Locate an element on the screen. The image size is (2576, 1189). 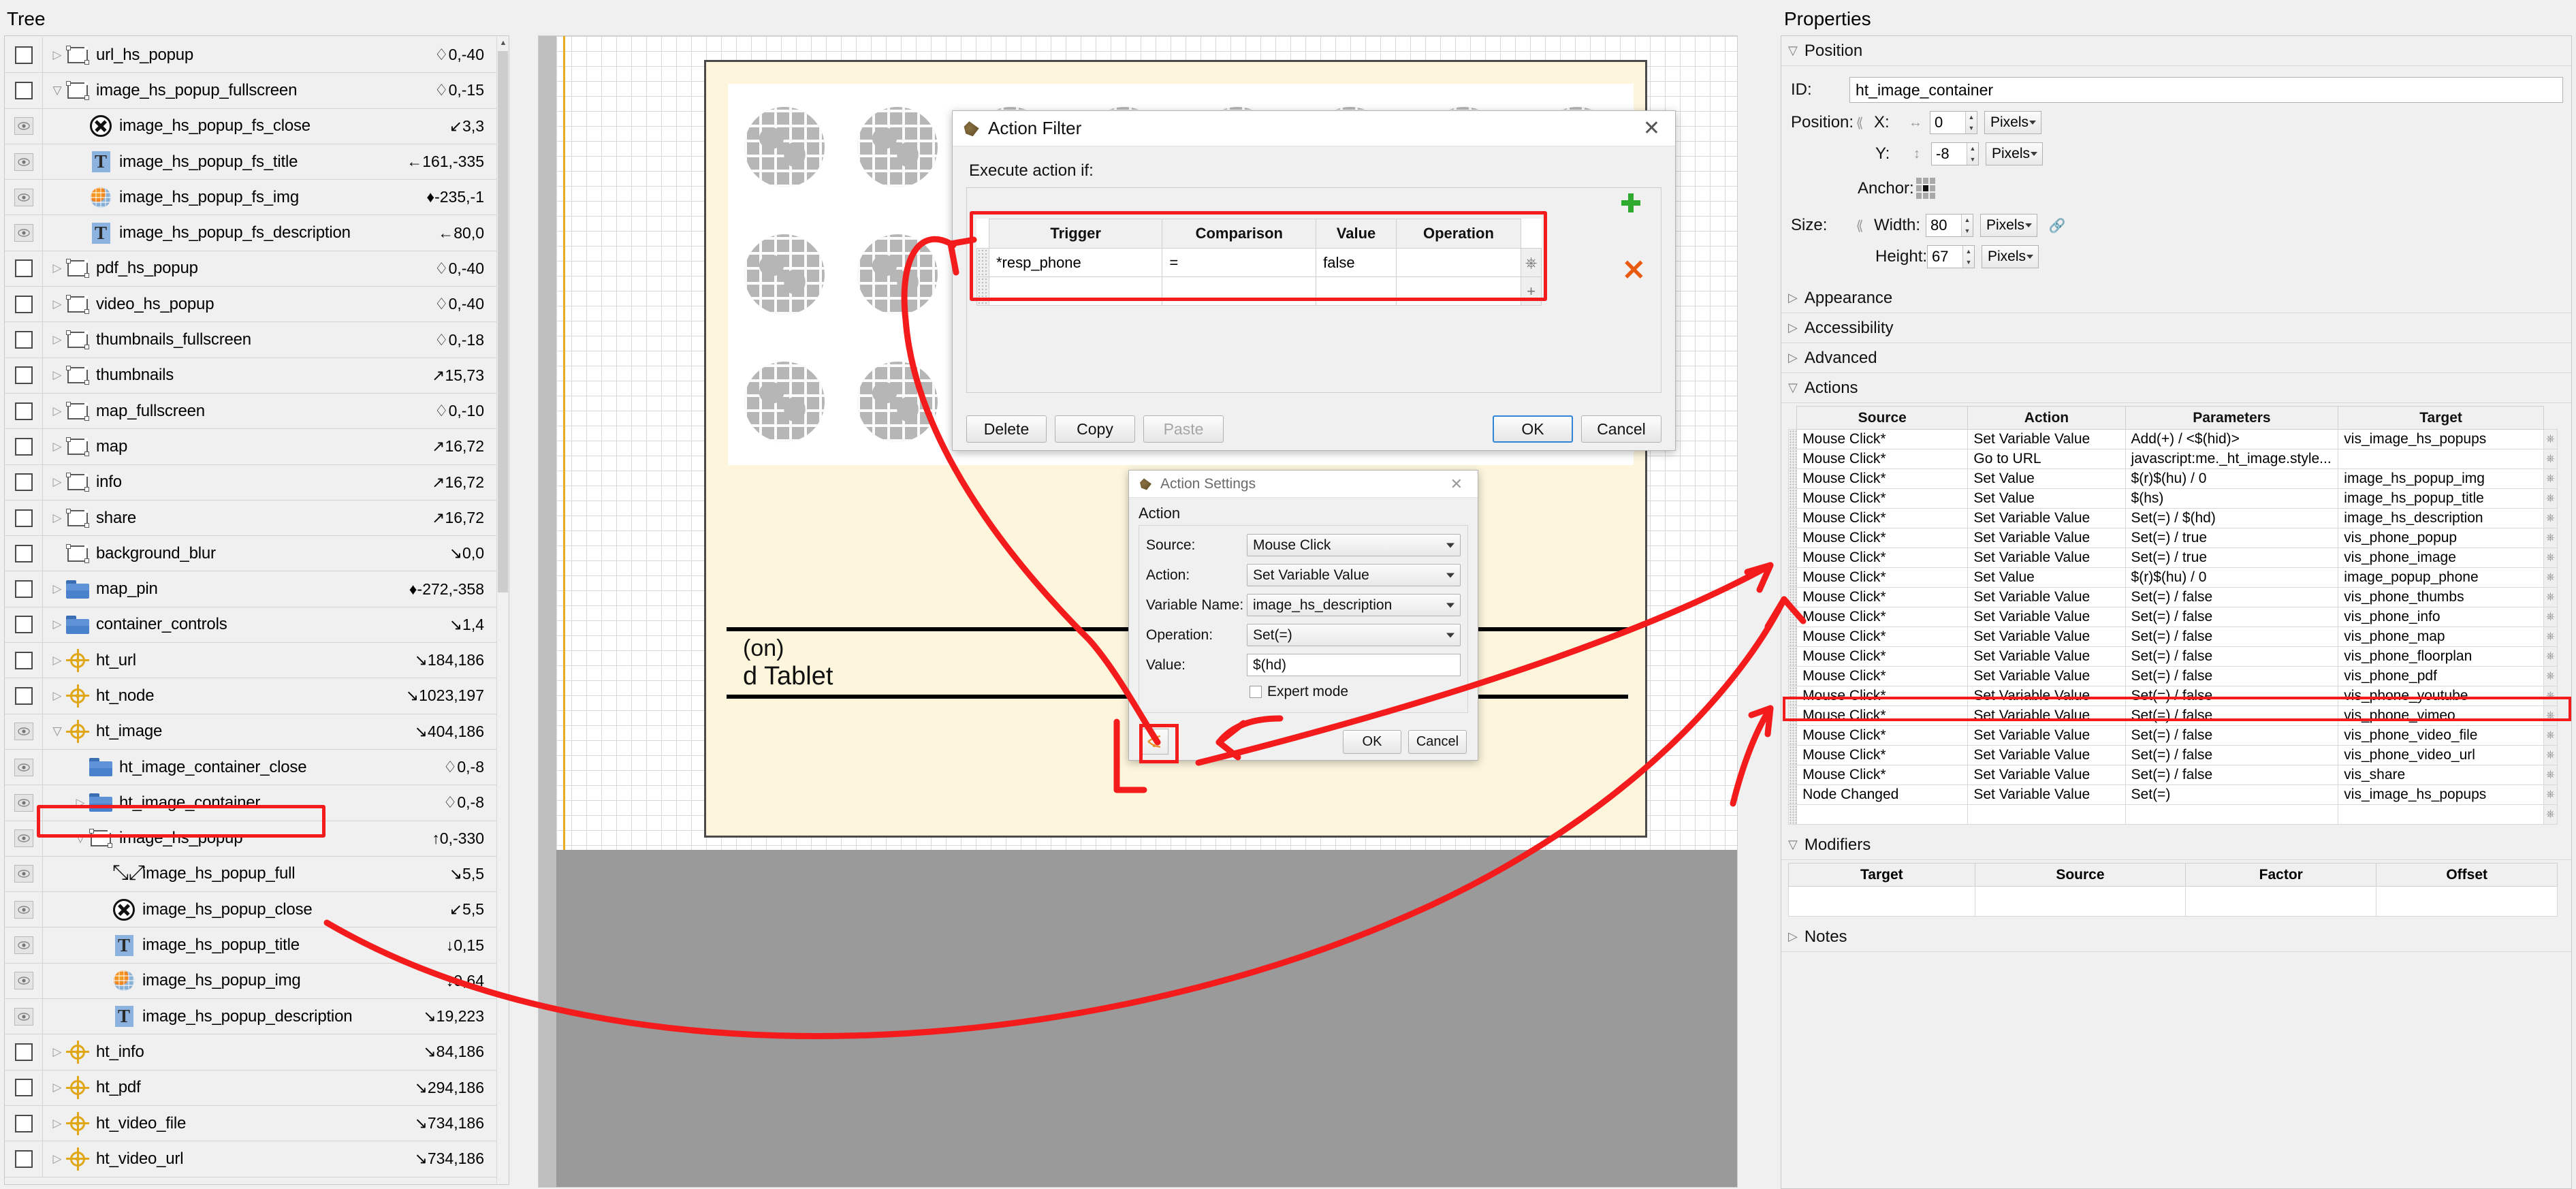
tree-row: ▷ pdf_hs_popup ♢0,-40 is located at coordinates (250, 269).